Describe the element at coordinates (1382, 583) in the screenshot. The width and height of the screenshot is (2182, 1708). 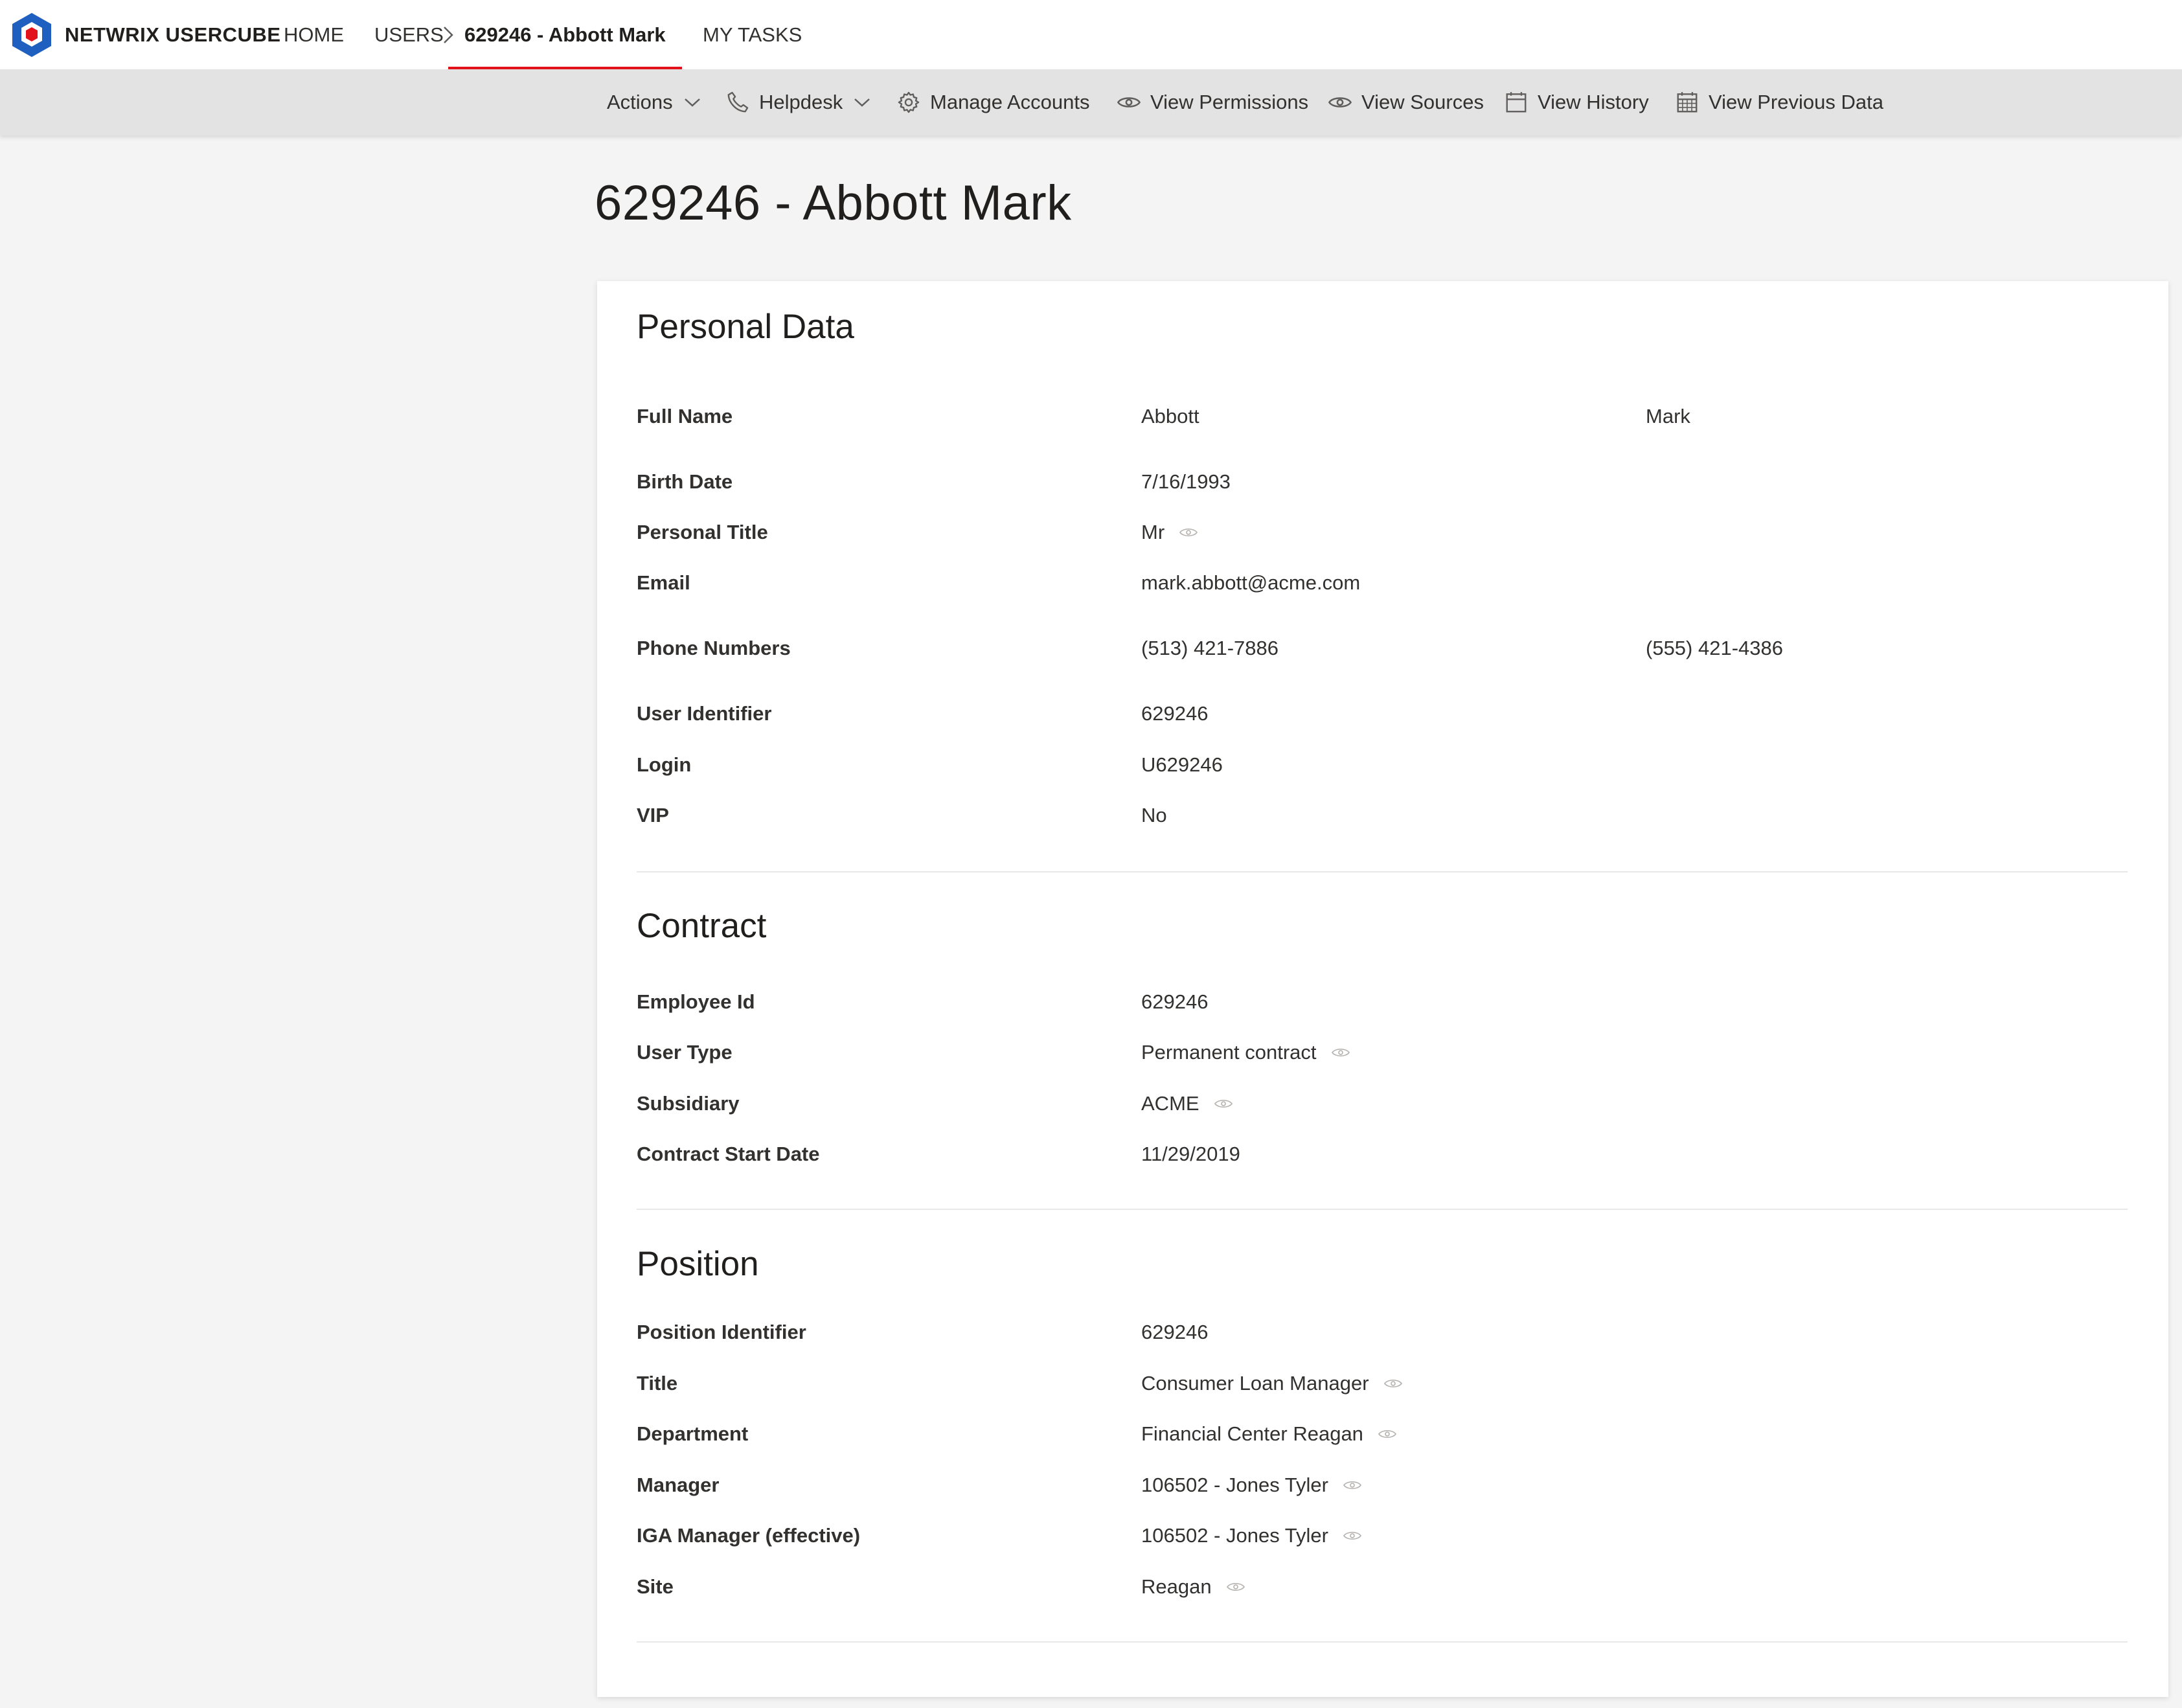
I see `email-row: Email mark.abbott@acme.com` at that location.